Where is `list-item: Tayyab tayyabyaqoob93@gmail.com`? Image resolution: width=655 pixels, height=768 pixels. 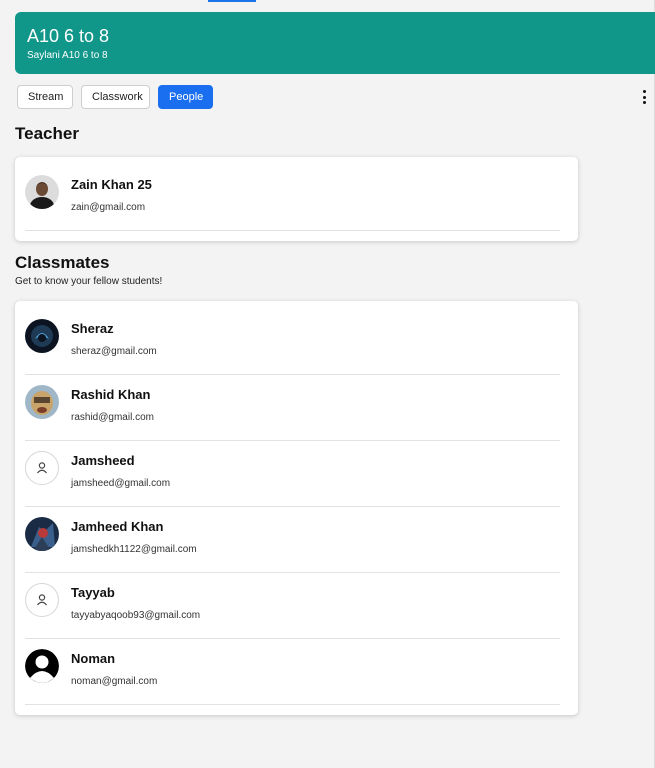 list-item: Tayyab tayyabyaqoob93@gmail.com is located at coordinates (292, 606).